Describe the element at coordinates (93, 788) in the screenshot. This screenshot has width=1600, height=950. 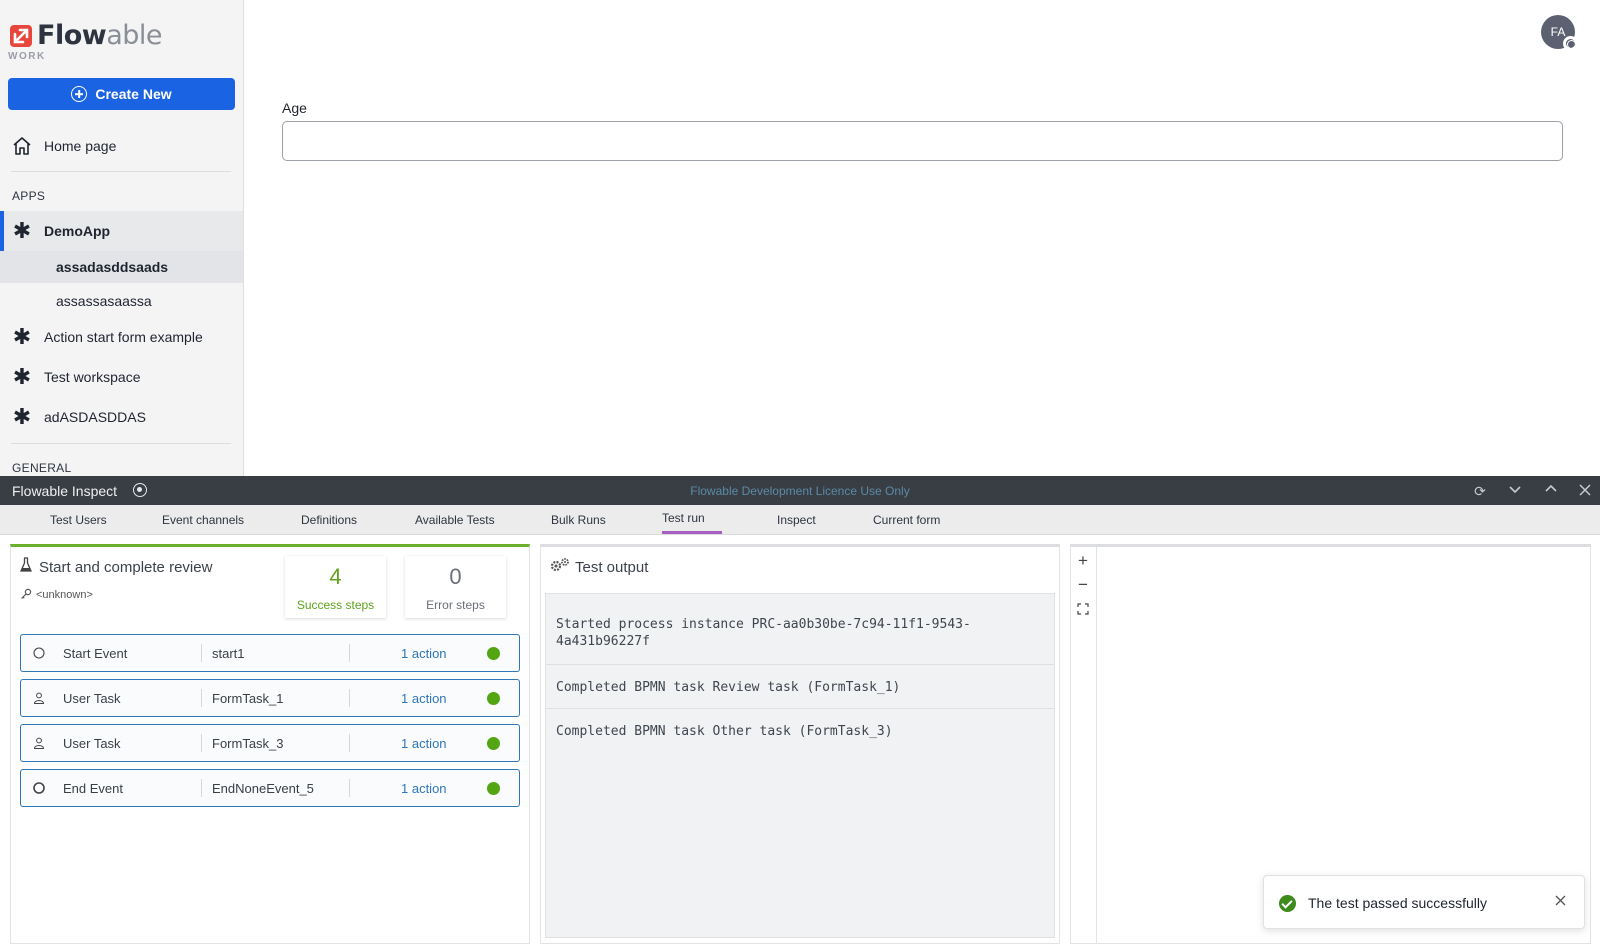
I see `step-type: End Event` at that location.